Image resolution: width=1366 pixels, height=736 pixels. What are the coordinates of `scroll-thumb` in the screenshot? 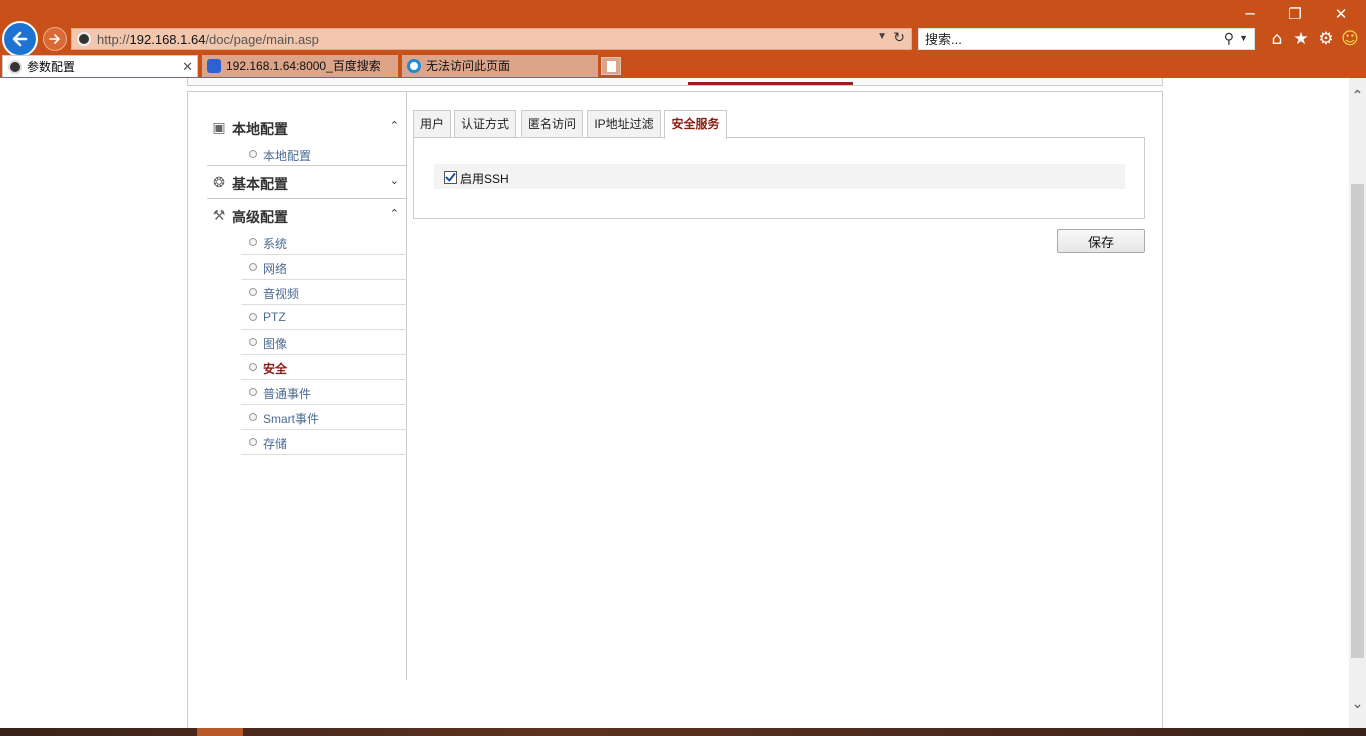 It's located at (1357, 421).